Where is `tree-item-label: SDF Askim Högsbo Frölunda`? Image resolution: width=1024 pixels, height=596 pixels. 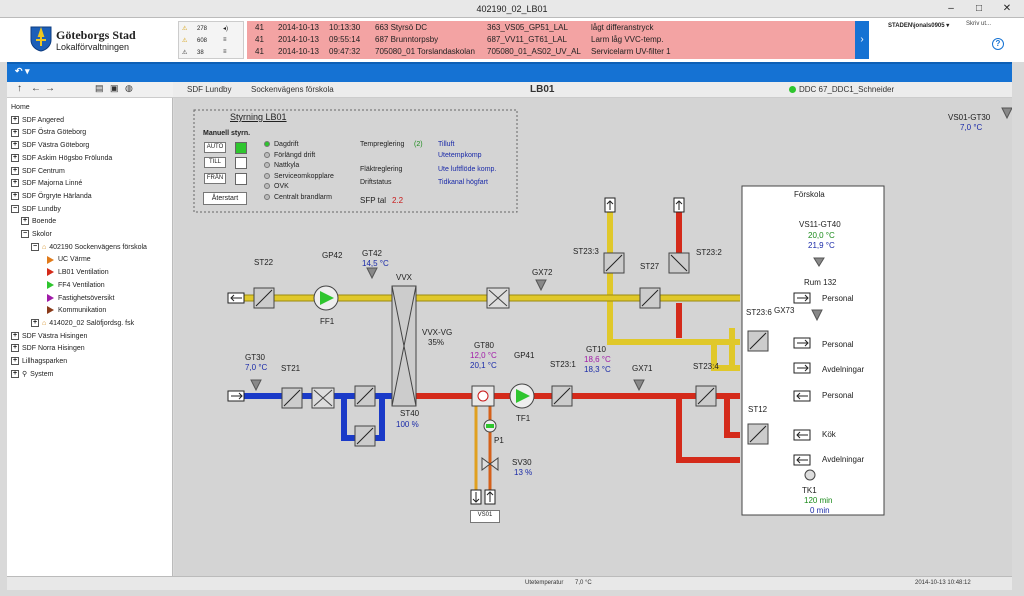 tree-item-label: SDF Askim Högsbo Frölunda is located at coordinates (67, 158).